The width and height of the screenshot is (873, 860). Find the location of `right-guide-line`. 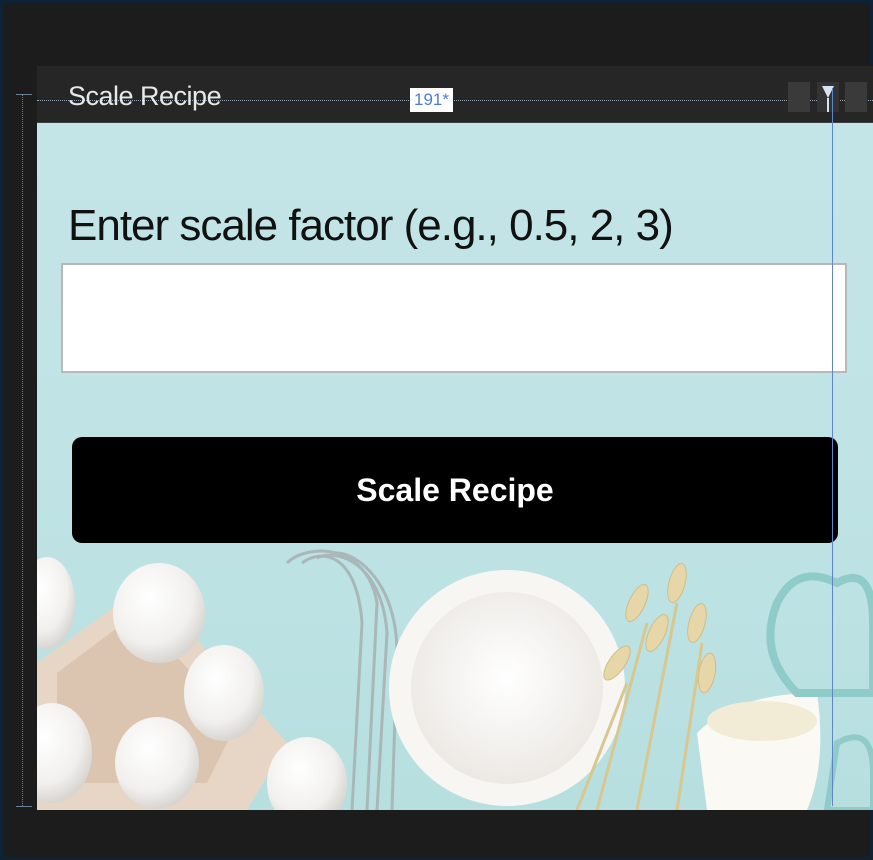

right-guide-line is located at coordinates (832, 447).